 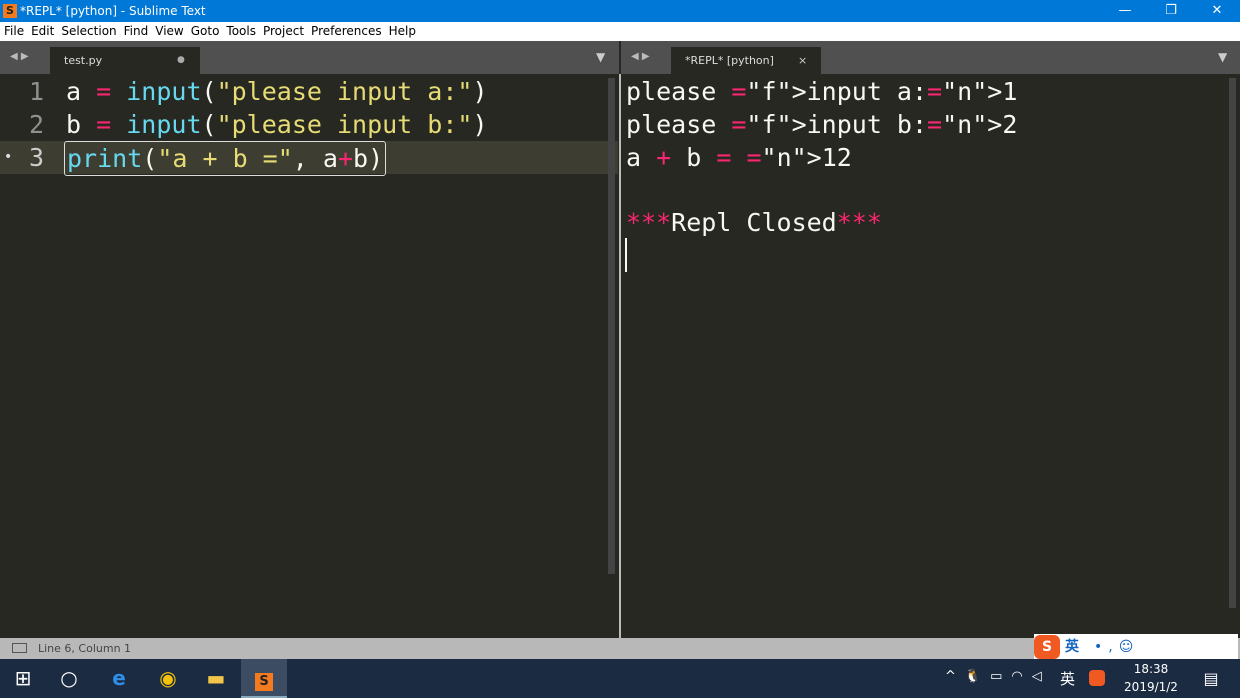 What do you see at coordinates (822, 91) in the screenshot?
I see `output-line: please ="f">input a:="n">1` at bounding box center [822, 91].